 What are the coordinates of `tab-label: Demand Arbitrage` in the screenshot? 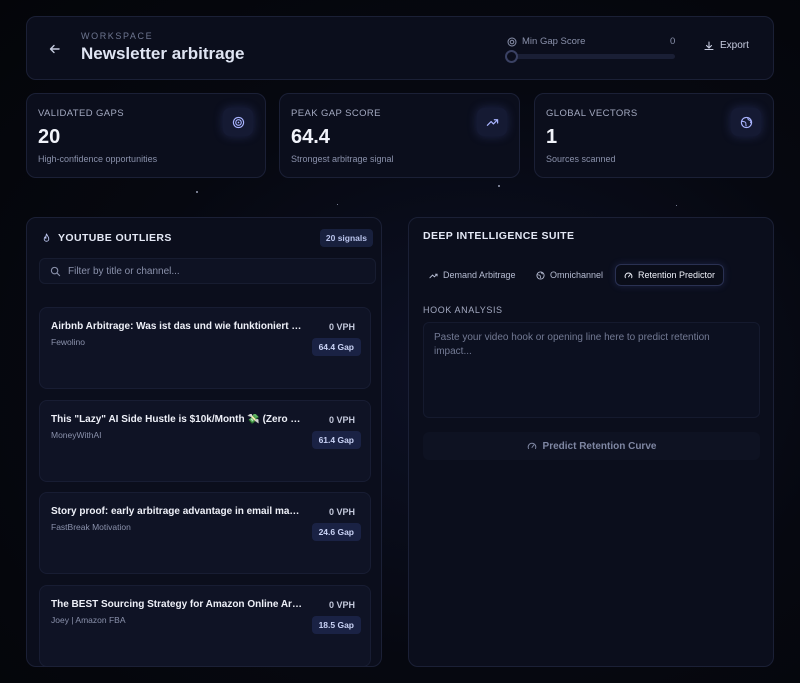 It's located at (479, 275).